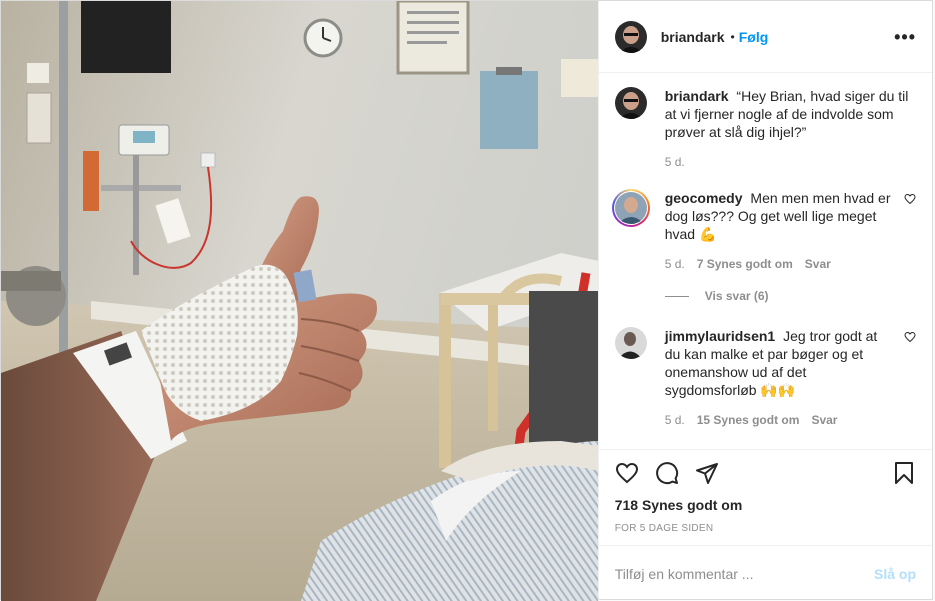  I want to click on add-comment-bar: Tilføj en kommentar ... Slå op, so click(765, 573).